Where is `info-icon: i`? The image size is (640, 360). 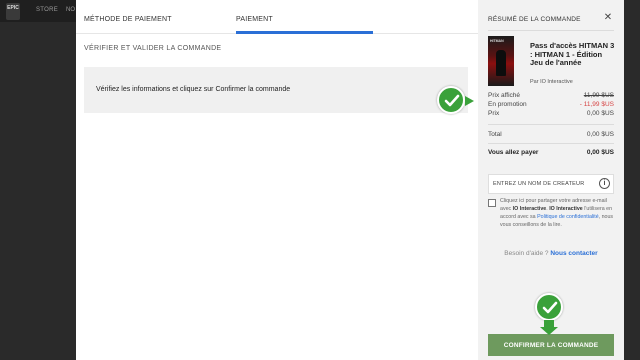
info-icon: i is located at coordinates (604, 183).